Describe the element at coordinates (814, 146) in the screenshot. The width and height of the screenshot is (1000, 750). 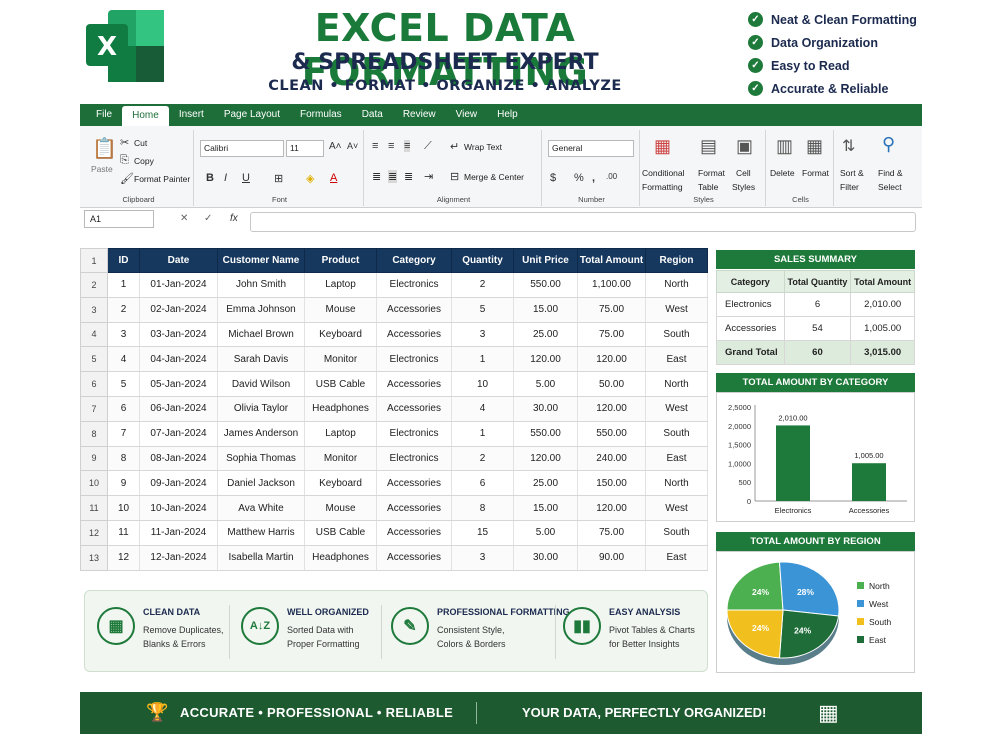
I see `format-cells-icon: ▦` at that location.